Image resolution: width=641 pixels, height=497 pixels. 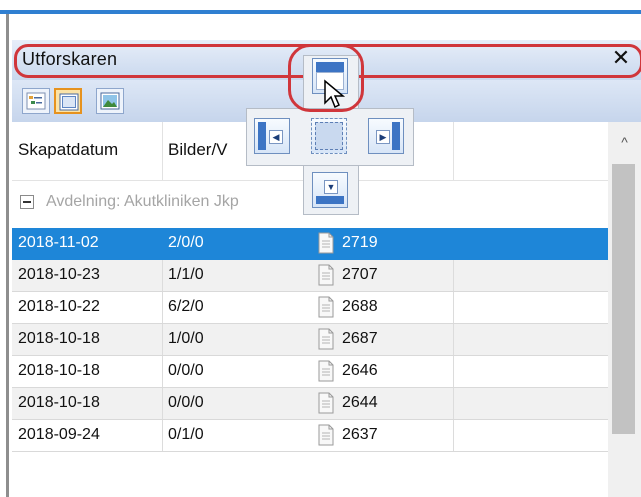 I want to click on dock-right-button: ▶, so click(x=386, y=136).